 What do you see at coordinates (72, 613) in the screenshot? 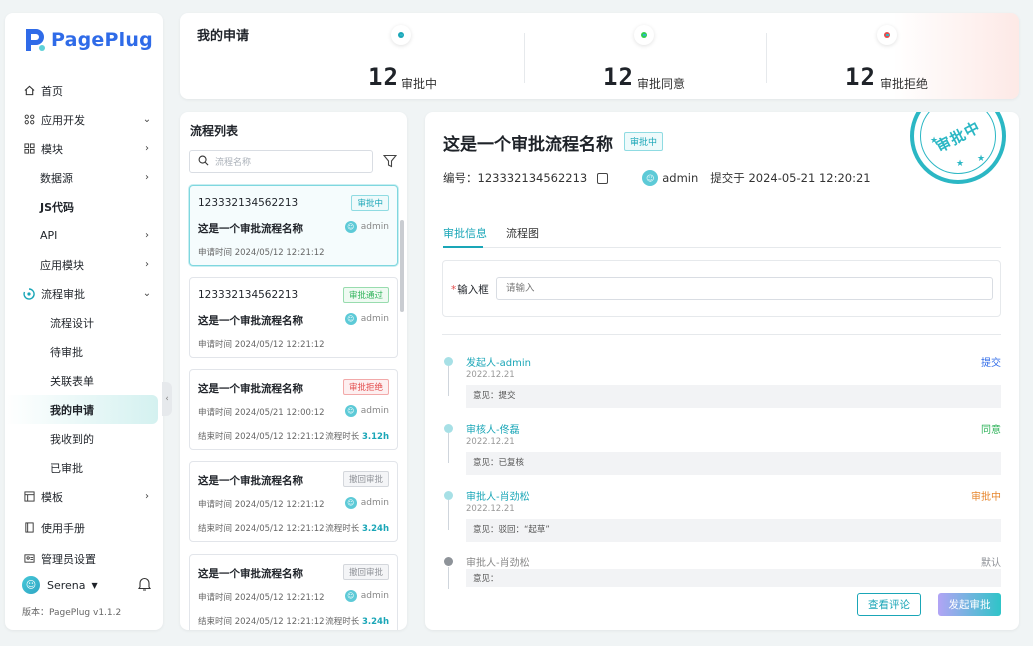
I see `version-text: 版本：PagePlug v1.1.2` at bounding box center [72, 613].